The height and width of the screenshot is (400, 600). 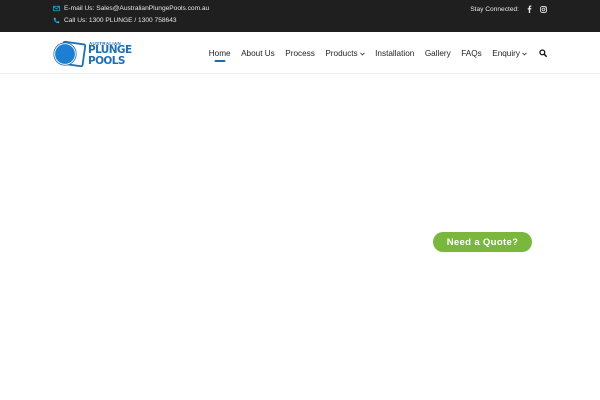 I want to click on phone-contact: Call Us: 1300 PLUNGE / 1300 758643, so click(x=115, y=20).